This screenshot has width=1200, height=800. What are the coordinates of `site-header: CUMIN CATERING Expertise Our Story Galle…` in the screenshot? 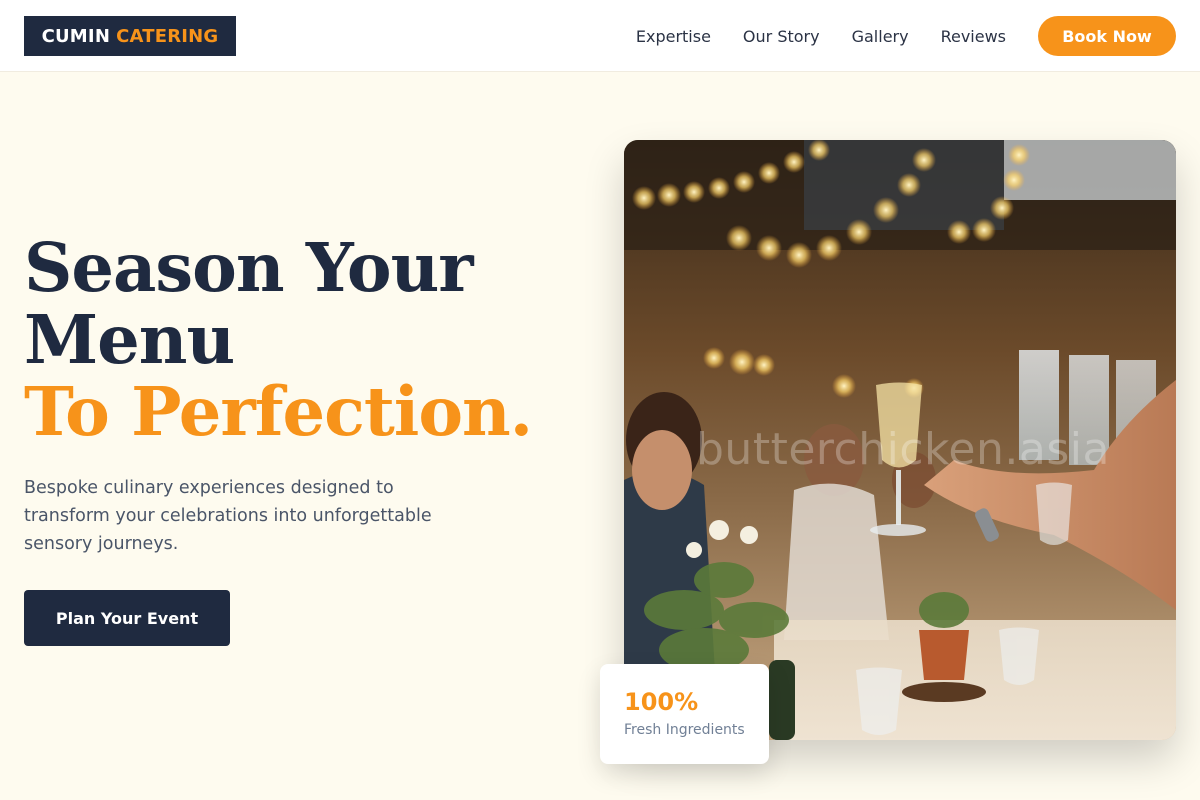 It's located at (600, 36).